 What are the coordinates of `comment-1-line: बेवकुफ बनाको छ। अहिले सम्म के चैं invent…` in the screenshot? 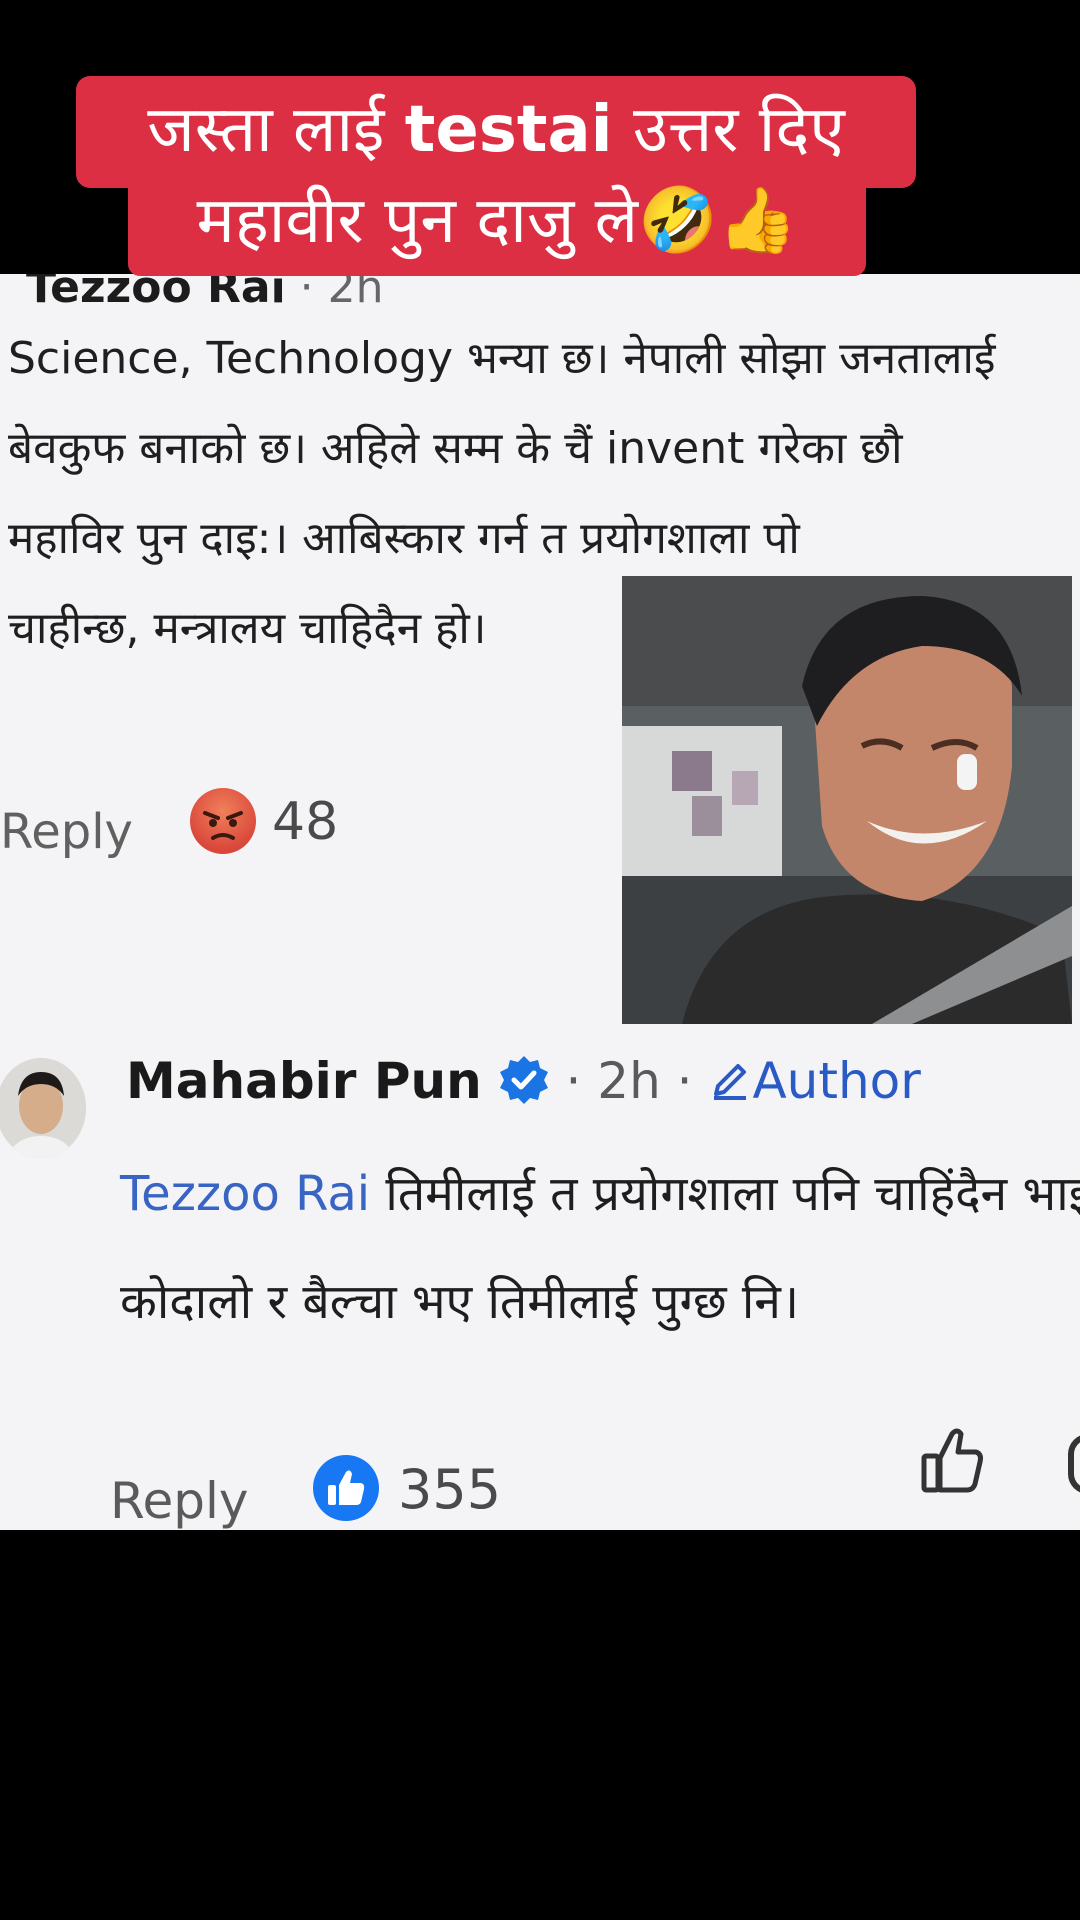 It's located at (455, 448).